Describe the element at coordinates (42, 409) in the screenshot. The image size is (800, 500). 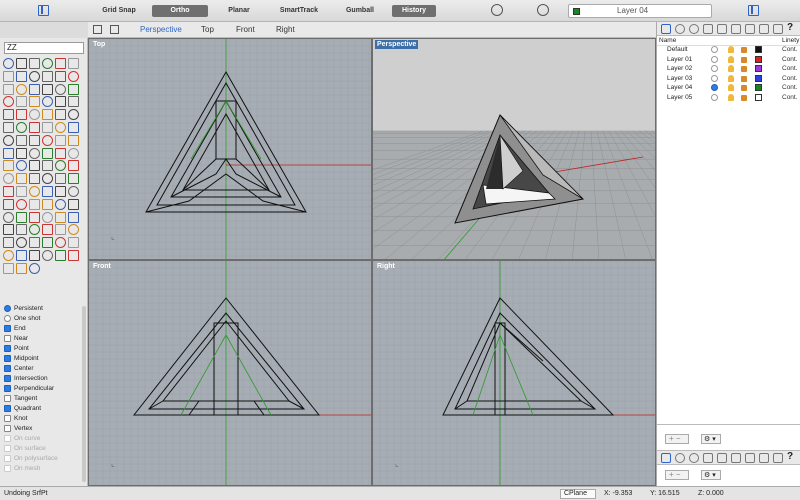
I see `osnap-quadrant: Quadrant` at that location.